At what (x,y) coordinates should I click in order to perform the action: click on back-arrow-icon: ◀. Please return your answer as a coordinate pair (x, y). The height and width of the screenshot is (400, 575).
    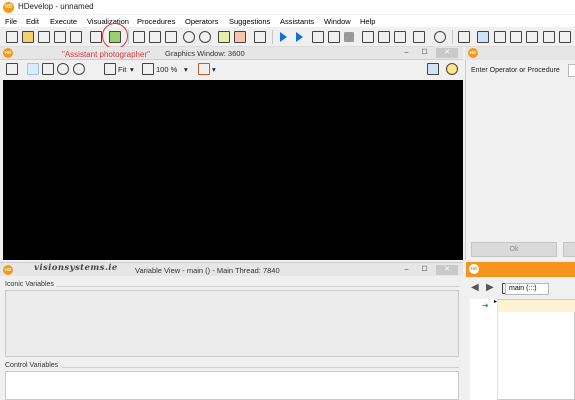
    Looking at the image, I should click on (475, 287).